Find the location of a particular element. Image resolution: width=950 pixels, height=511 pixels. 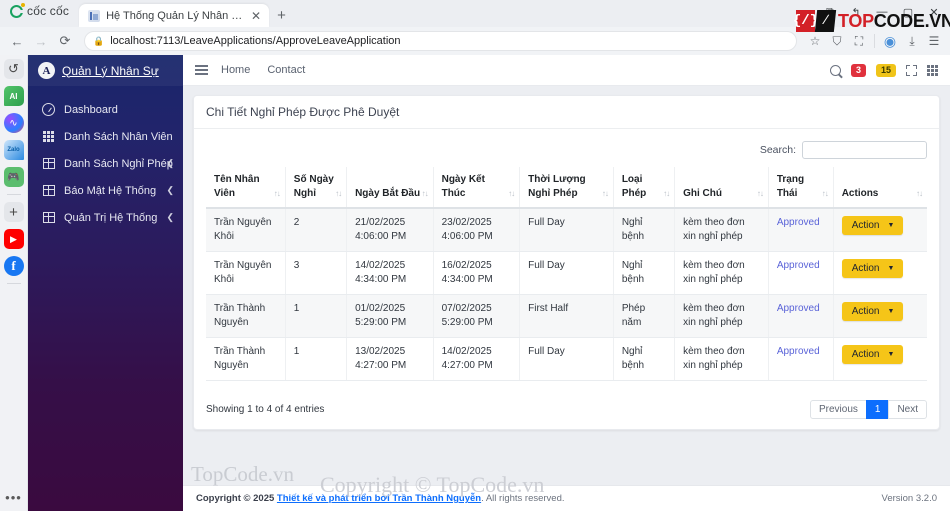

notification-badge-yellow: 15 is located at coordinates (885, 70).